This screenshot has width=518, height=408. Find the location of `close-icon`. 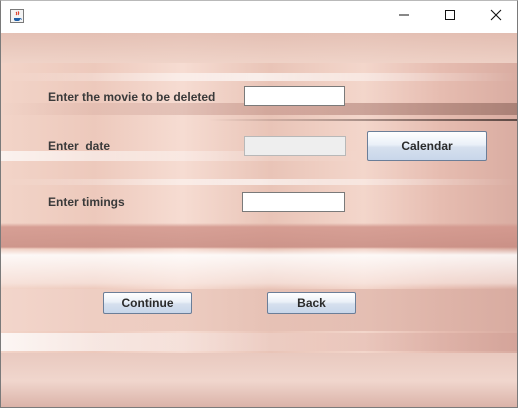

close-icon is located at coordinates (496, 17).